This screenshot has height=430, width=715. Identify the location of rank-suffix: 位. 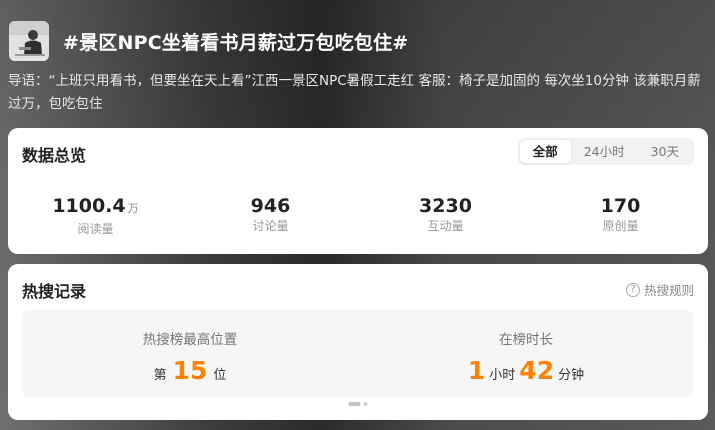
(220, 375).